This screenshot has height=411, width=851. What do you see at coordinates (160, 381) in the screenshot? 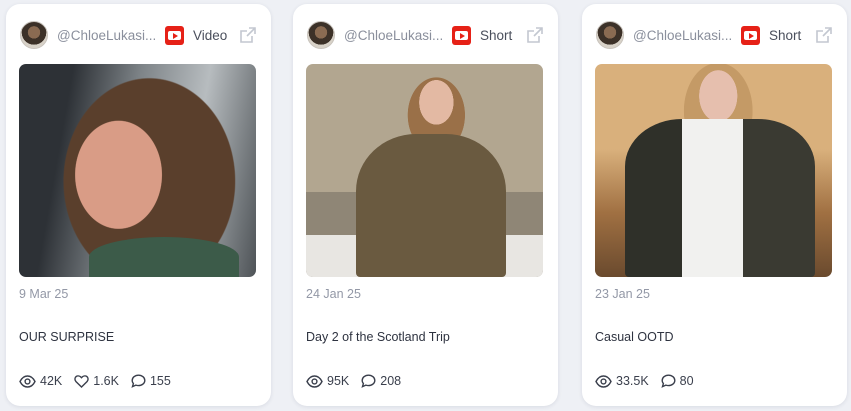
I see `comments-count: 155` at bounding box center [160, 381].